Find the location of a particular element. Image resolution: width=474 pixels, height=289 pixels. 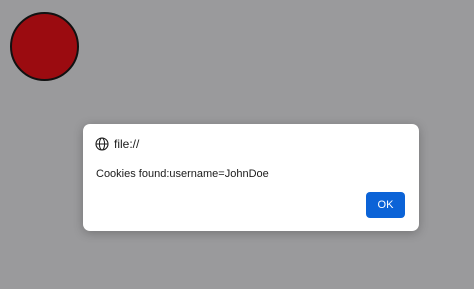

globe-icon is located at coordinates (102, 144).